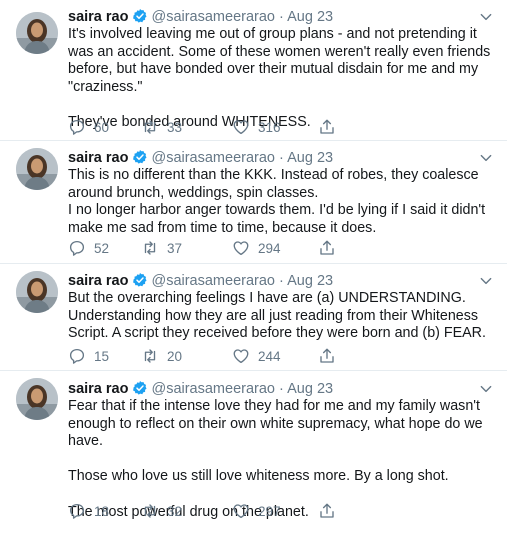  Describe the element at coordinates (188, 511) in the screenshot. I see `tweet-paragraph: The most powerful drug on the planet.` at that location.